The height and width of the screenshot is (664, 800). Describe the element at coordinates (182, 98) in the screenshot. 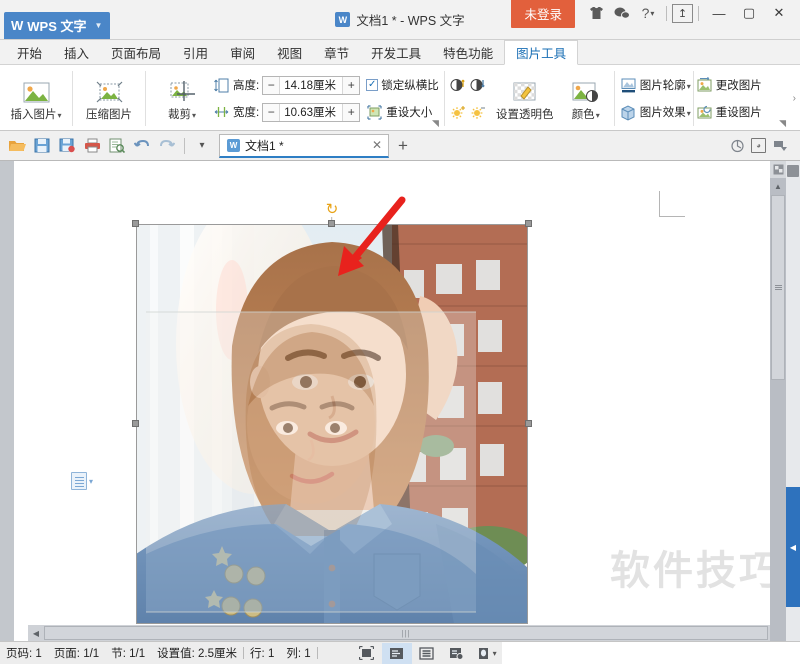

I see `crop-button: 裁剪▾` at that location.